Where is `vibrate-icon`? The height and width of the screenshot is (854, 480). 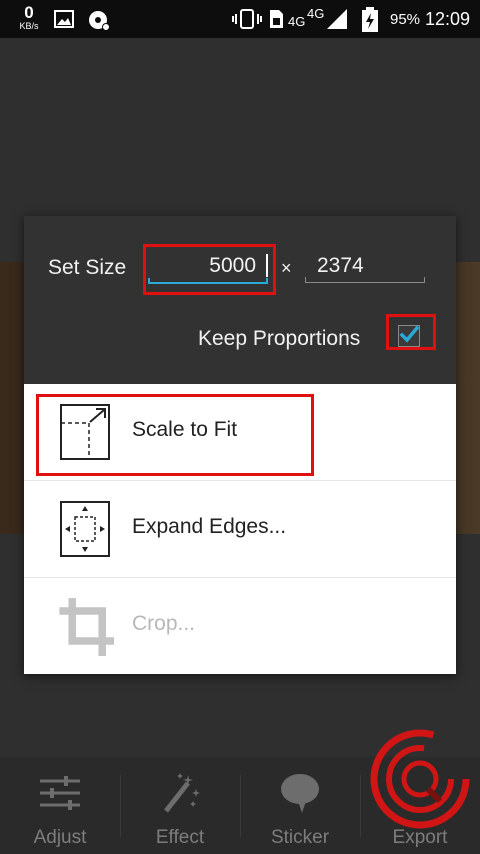 vibrate-icon is located at coordinates (247, 19).